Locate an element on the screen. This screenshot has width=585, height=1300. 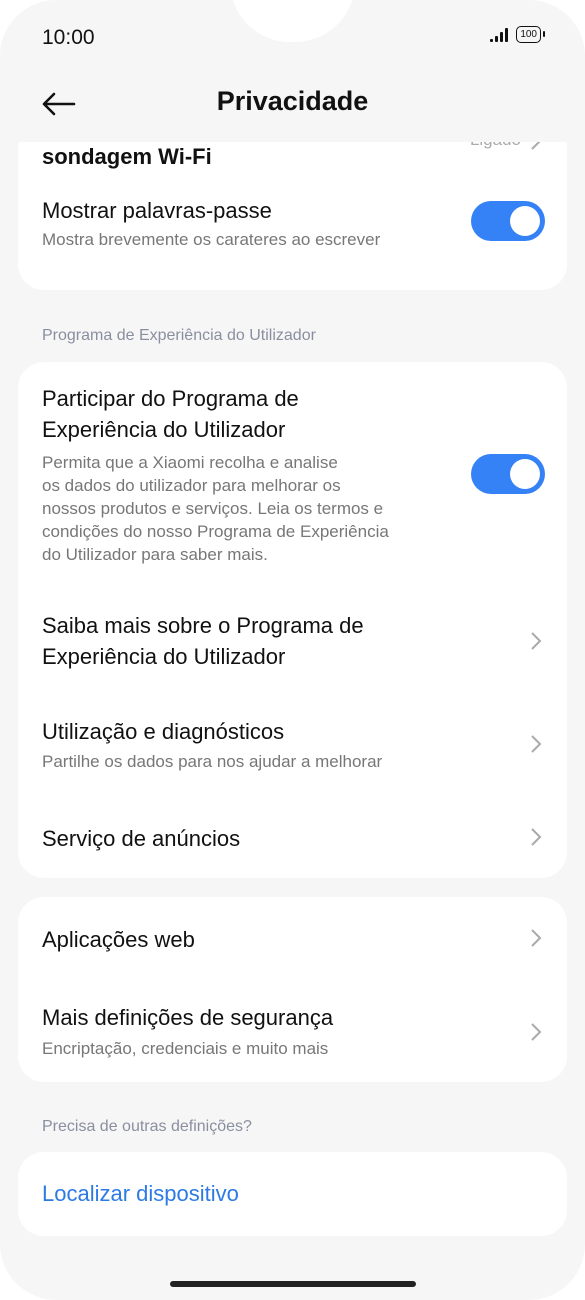
learn-more-title-line1: Saiba mais sobre o Programa de is located at coordinates (203, 625).